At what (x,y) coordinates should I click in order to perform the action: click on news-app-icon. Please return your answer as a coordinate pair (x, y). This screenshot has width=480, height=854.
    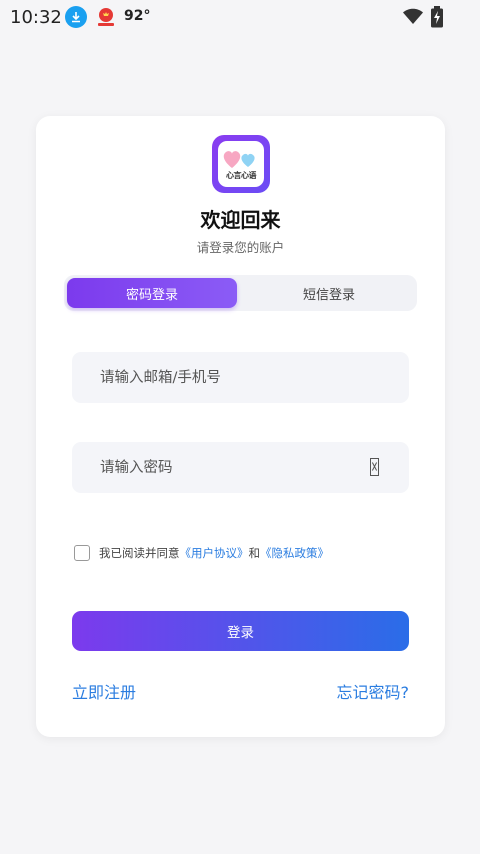
    Looking at the image, I should click on (106, 17).